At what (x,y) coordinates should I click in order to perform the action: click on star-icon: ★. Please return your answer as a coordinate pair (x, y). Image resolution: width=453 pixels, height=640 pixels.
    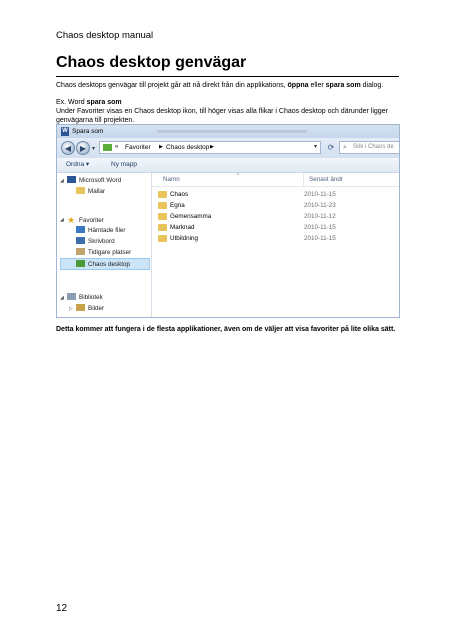
    Looking at the image, I should click on (71, 220).